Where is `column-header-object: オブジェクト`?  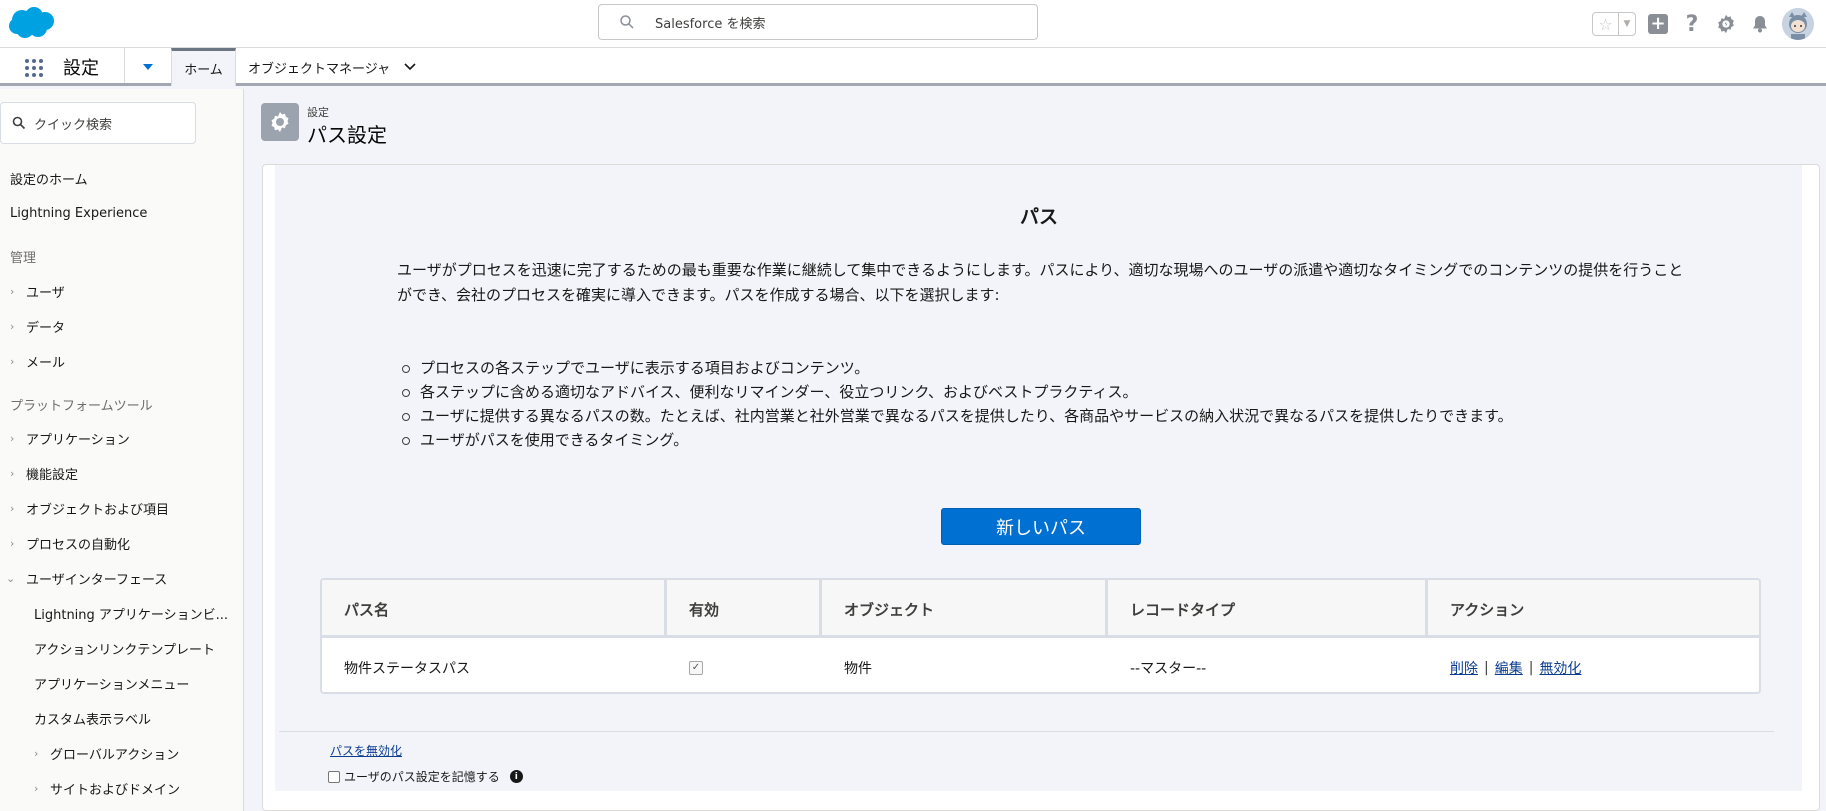 column-header-object: オブジェクト is located at coordinates (965, 609).